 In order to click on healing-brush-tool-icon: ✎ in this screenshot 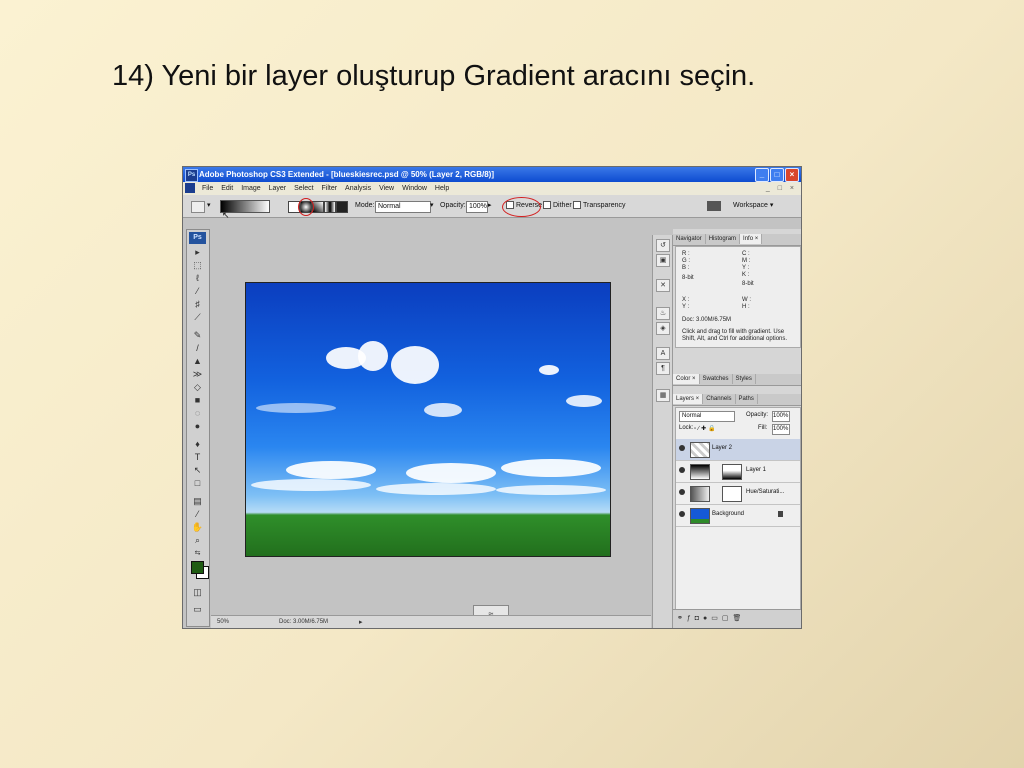, I will do `click(197, 335)`.